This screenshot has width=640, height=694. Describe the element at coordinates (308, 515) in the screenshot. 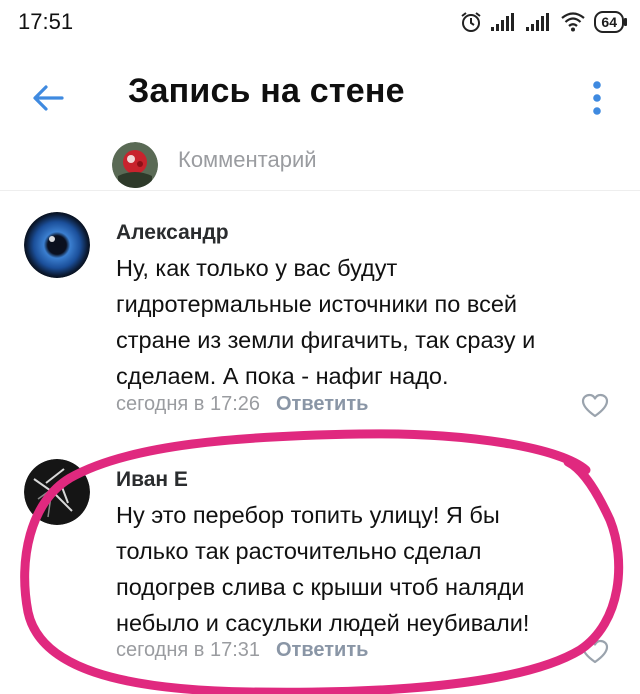

I see `comment-line: Ну это перебор топить улицу! Я бы` at that location.